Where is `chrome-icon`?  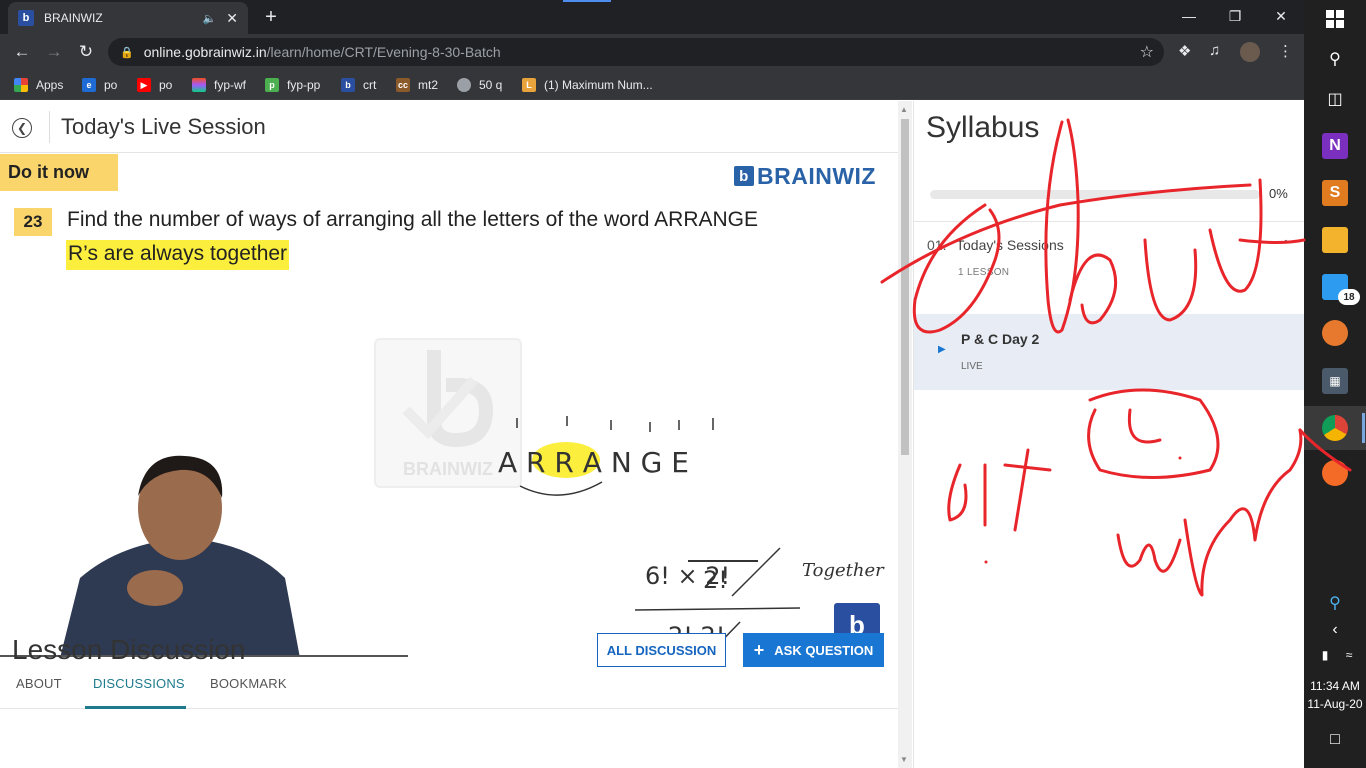
chrome-icon is located at coordinates (1335, 428).